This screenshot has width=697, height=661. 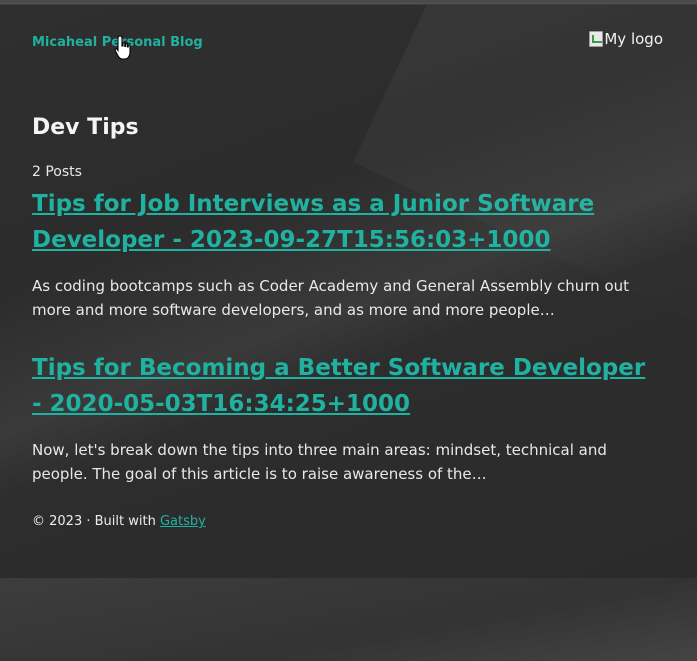 What do you see at coordinates (348, 2) in the screenshot?
I see `window-top-border` at bounding box center [348, 2].